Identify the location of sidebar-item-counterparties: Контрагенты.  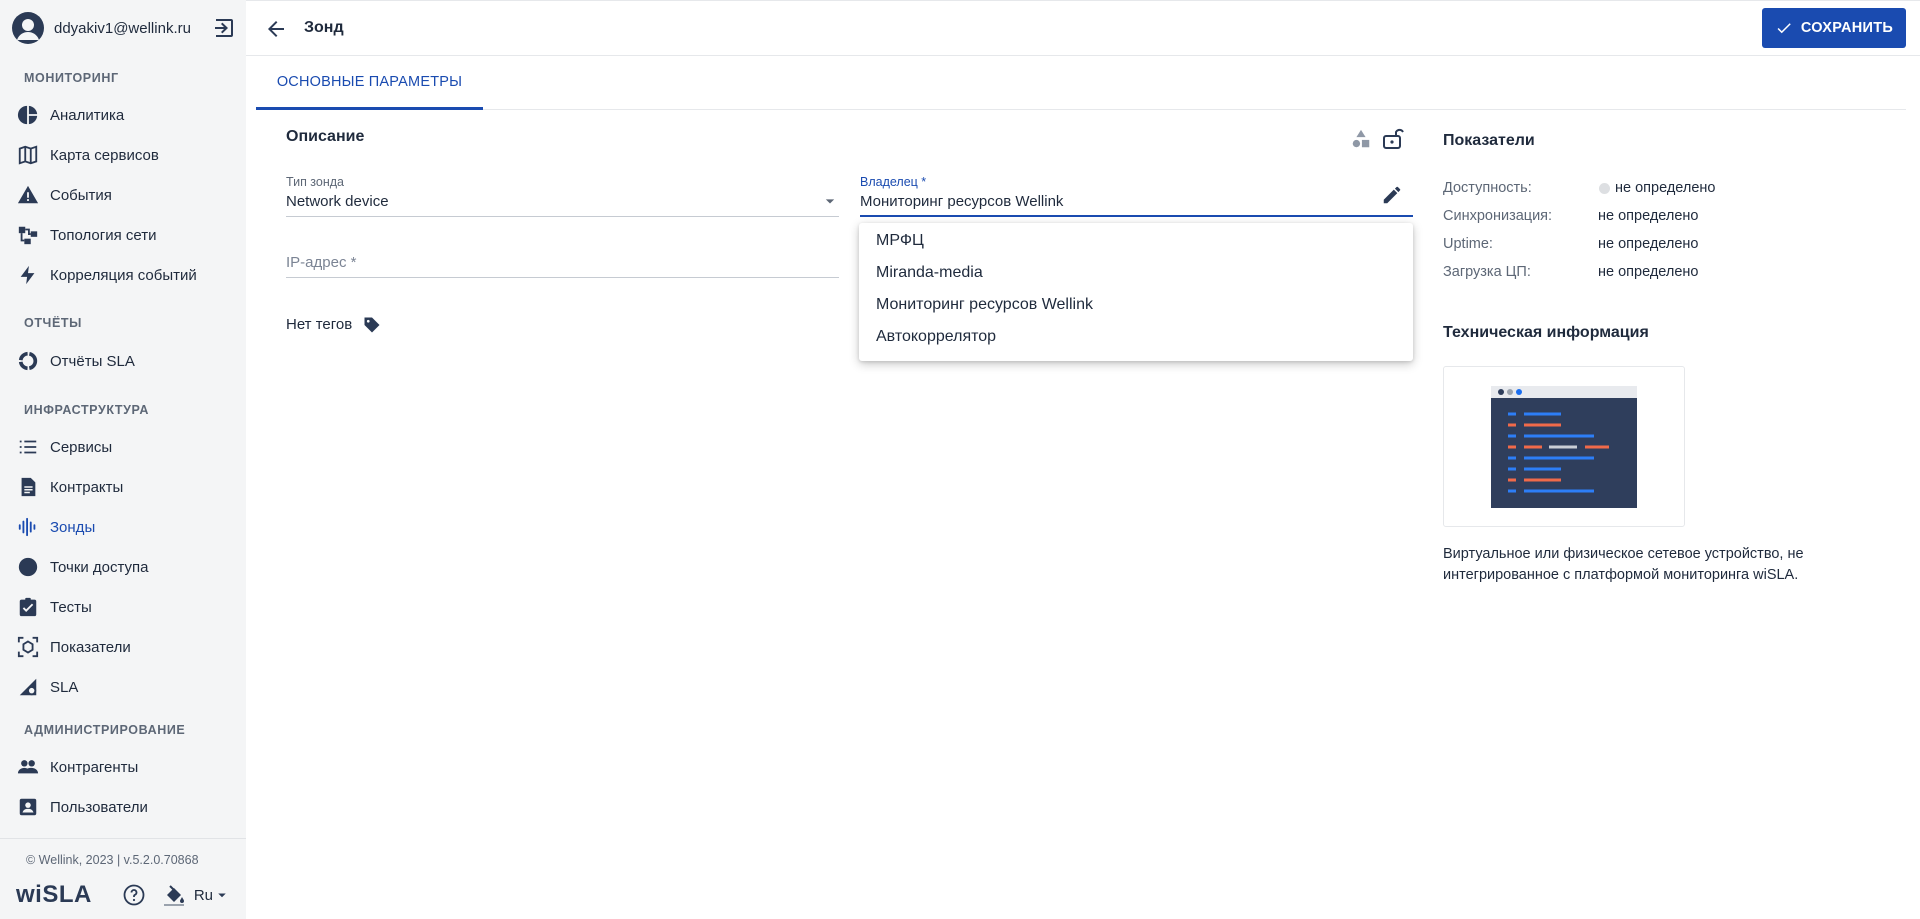
(127, 767).